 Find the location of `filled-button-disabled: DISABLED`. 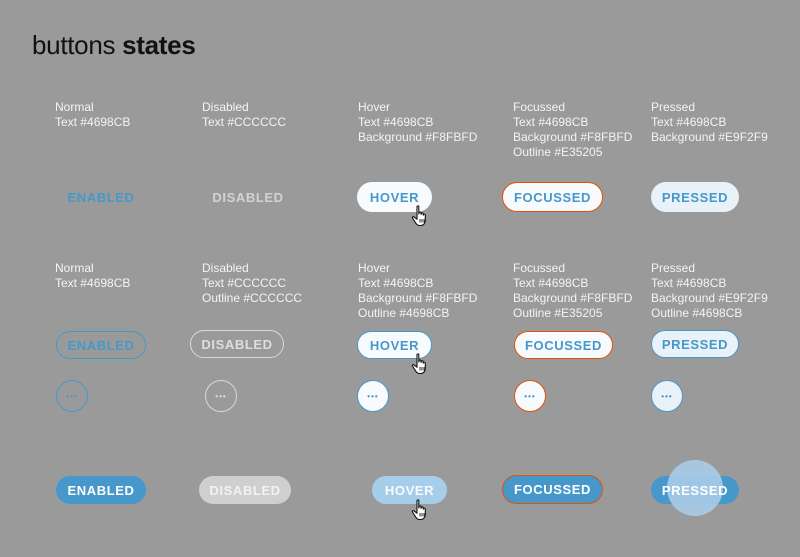

filled-button-disabled: DISABLED is located at coordinates (245, 490).